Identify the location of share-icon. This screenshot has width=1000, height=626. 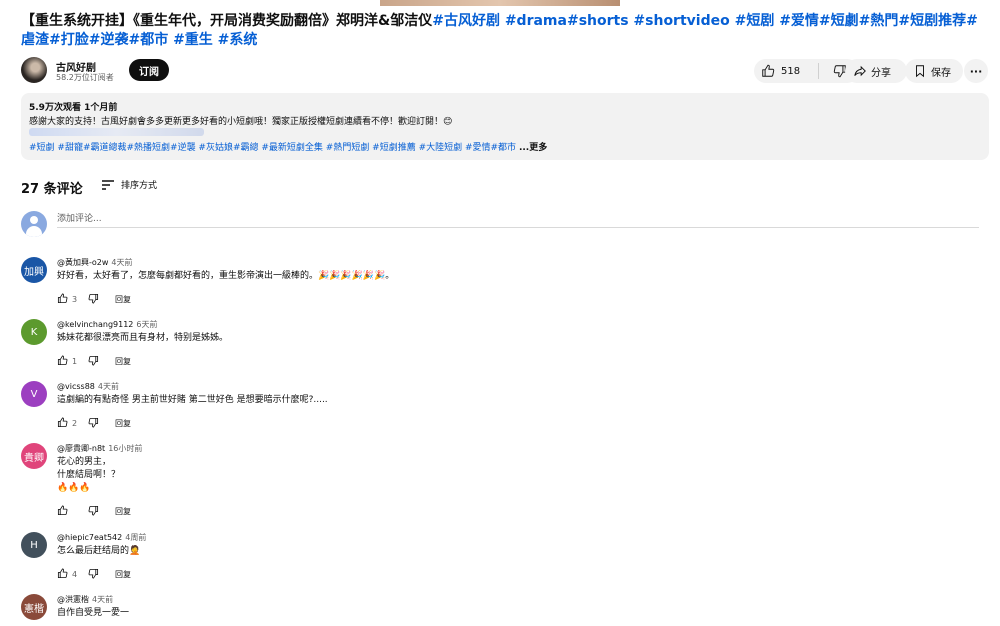
(860, 71).